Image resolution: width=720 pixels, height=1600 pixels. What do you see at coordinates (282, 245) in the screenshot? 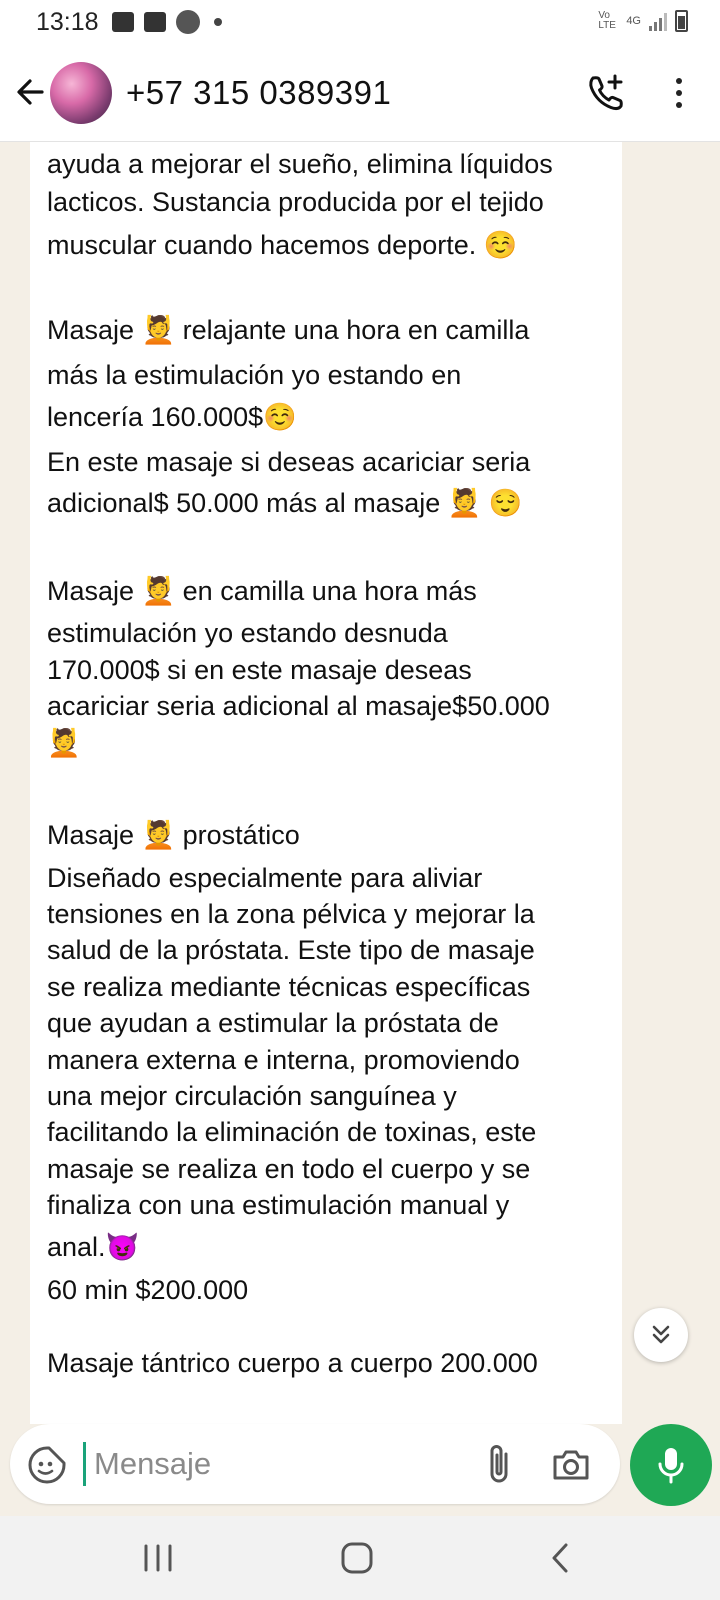
I see `message-line: muscular cuando hacemos deporte. ☺️` at bounding box center [282, 245].